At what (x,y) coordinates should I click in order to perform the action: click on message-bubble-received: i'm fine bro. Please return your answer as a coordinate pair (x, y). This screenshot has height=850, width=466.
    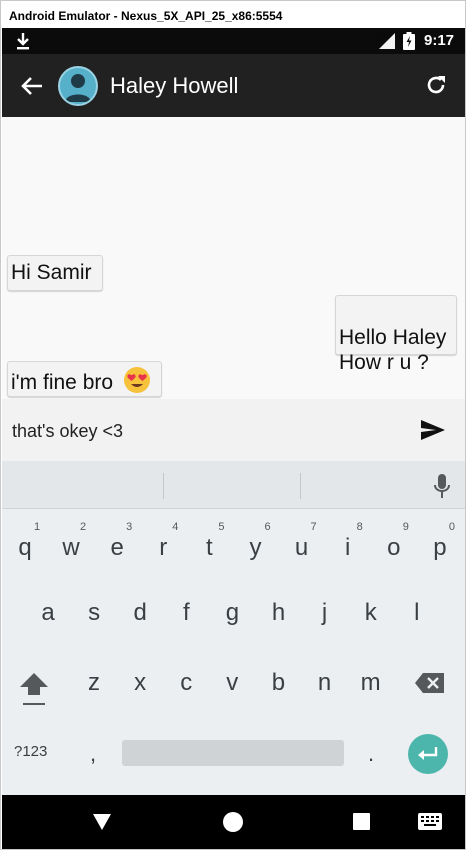
    Looking at the image, I should click on (84, 379).